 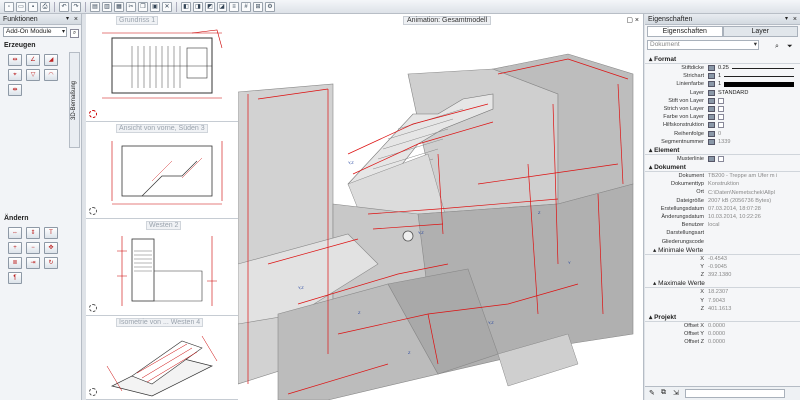 I want to click on grid-icon: #, so click(x=246, y=6).